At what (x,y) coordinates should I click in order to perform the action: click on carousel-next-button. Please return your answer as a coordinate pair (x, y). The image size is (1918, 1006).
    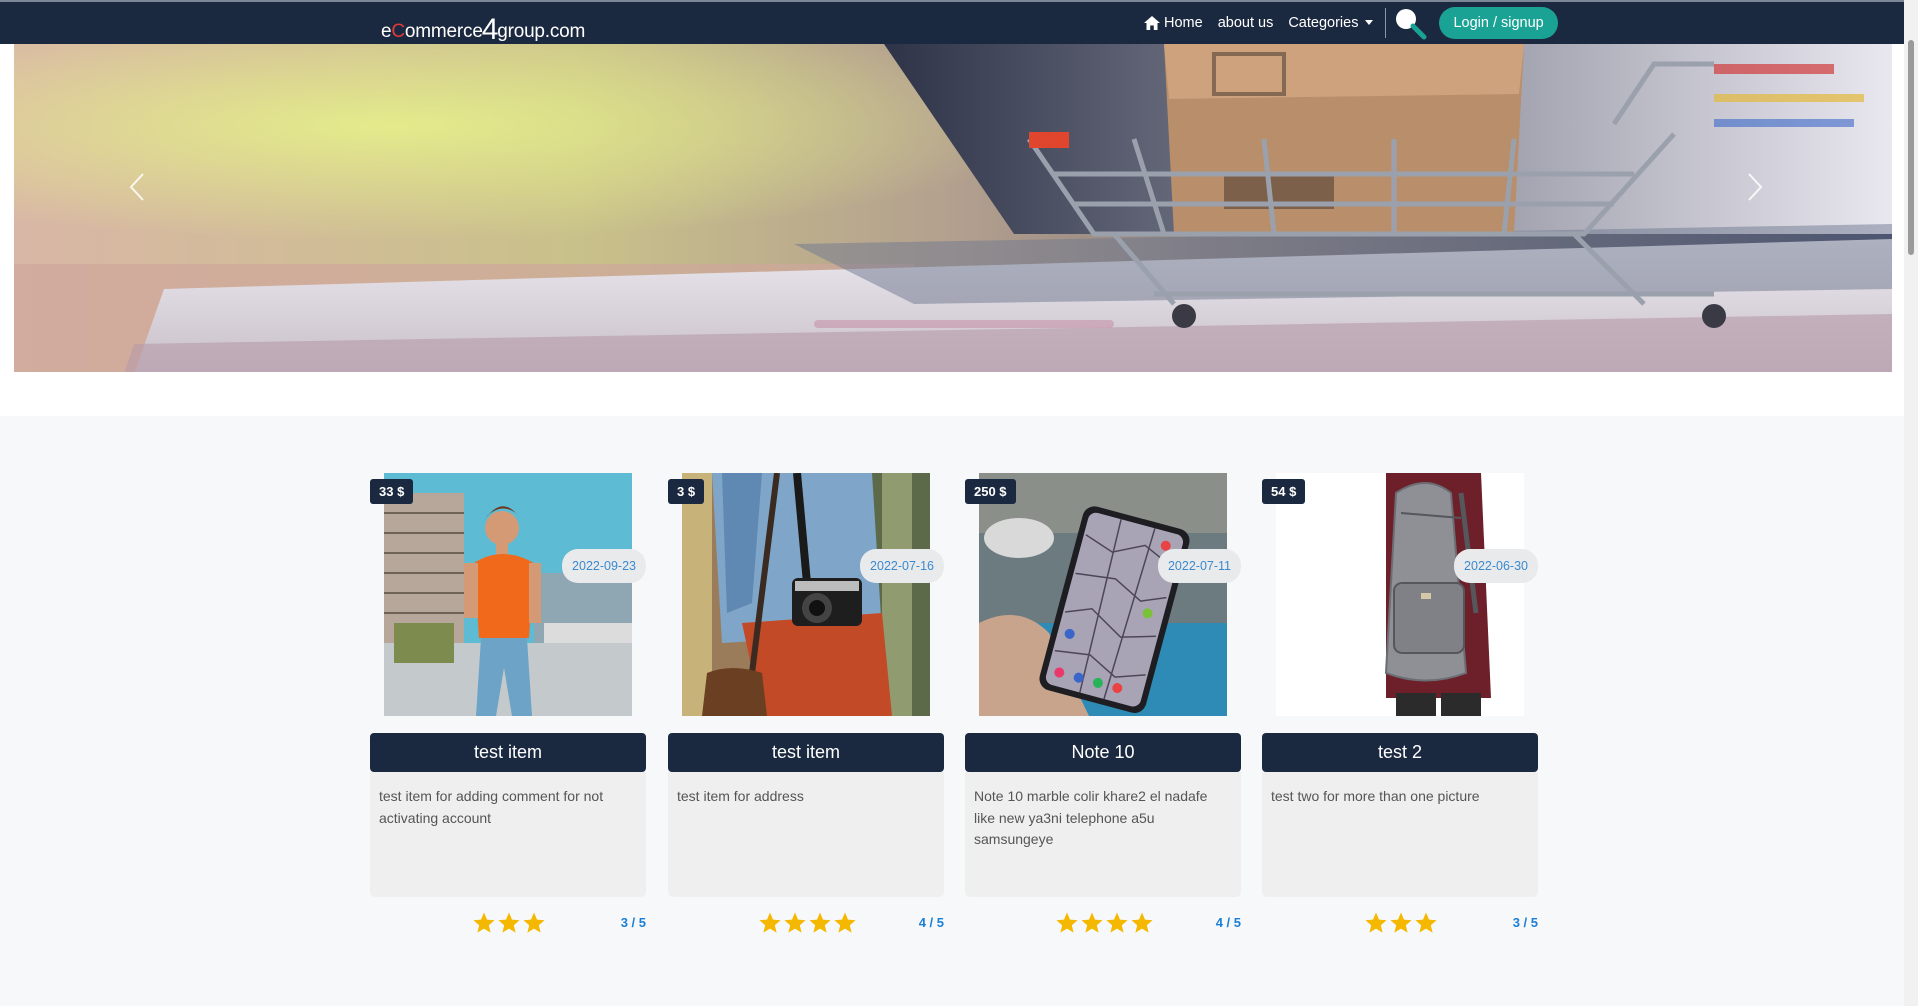
    Looking at the image, I should click on (1762, 192).